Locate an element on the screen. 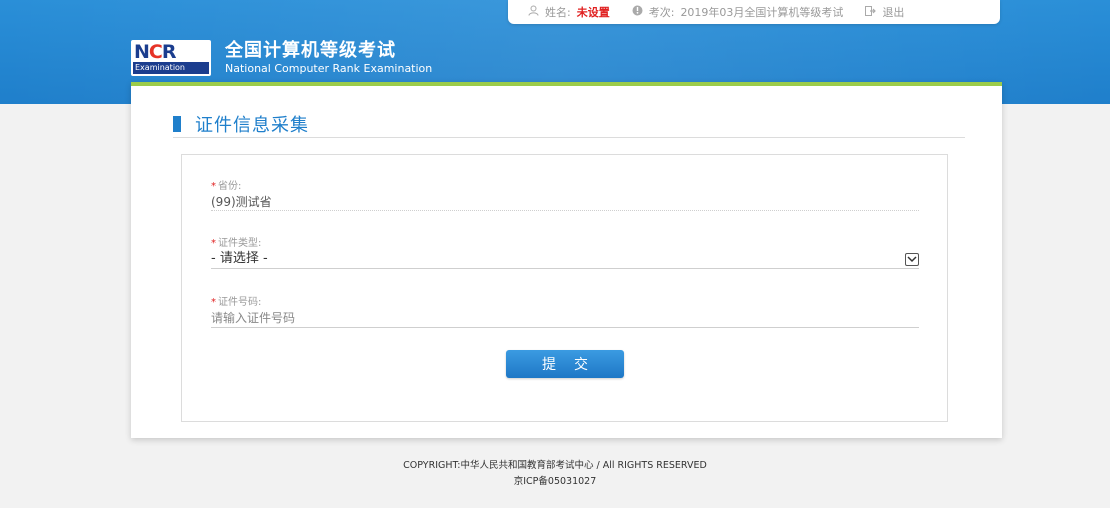 This screenshot has width=1110, height=508. section-marker is located at coordinates (177, 123).